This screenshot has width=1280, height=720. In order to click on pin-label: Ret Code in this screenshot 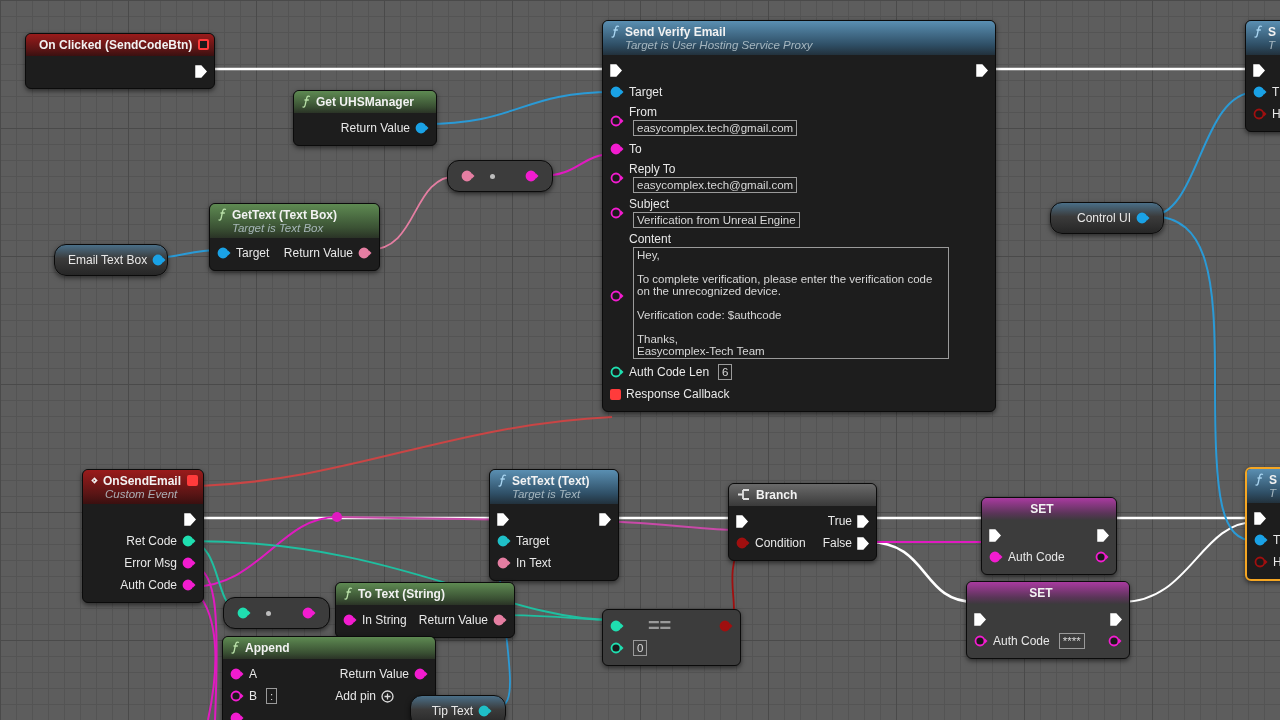, I will do `click(151, 541)`.